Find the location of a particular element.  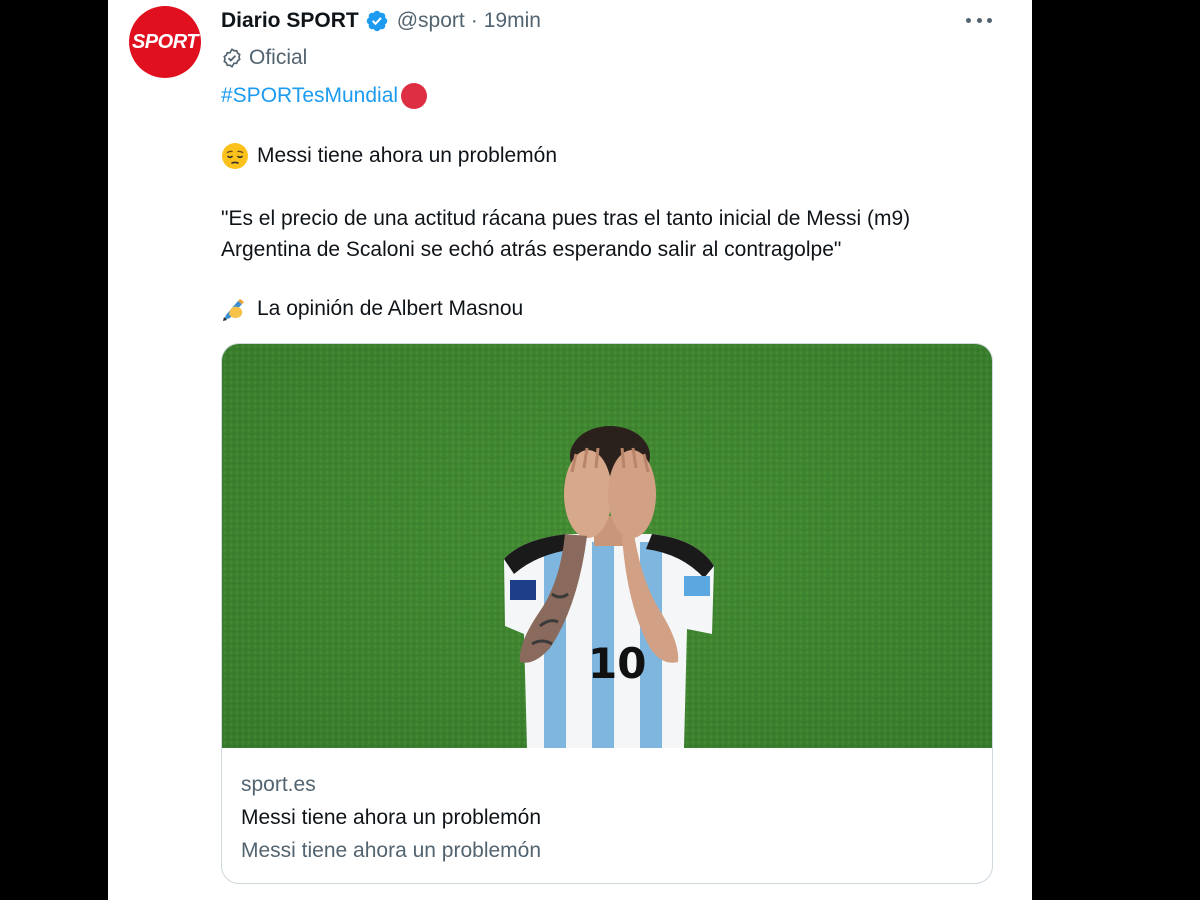

card-domain: sport.es is located at coordinates (278, 784).